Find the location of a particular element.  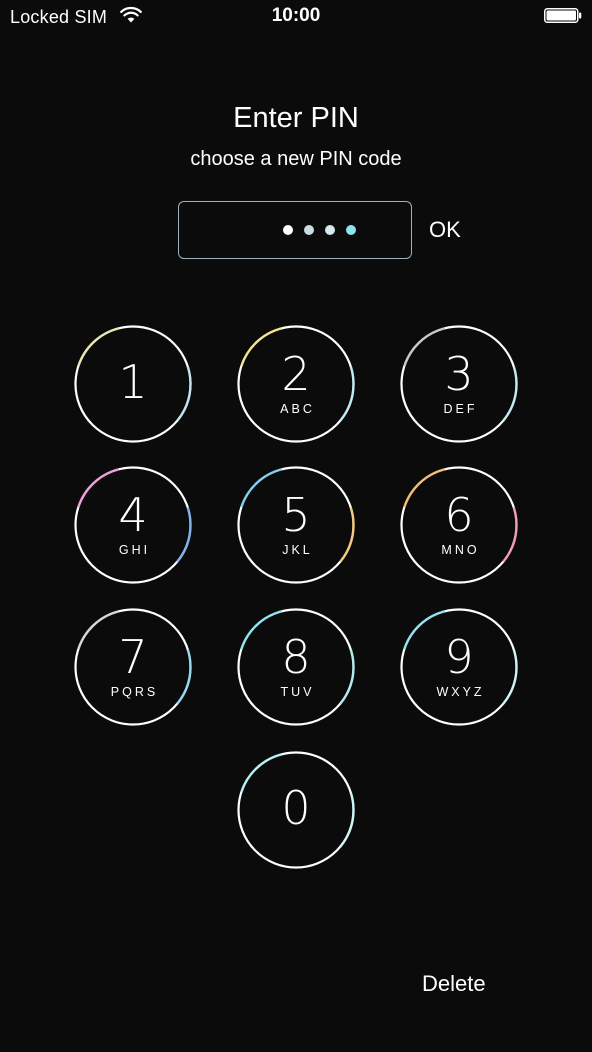

keypad-key-8: 8 TUV is located at coordinates (296, 667).